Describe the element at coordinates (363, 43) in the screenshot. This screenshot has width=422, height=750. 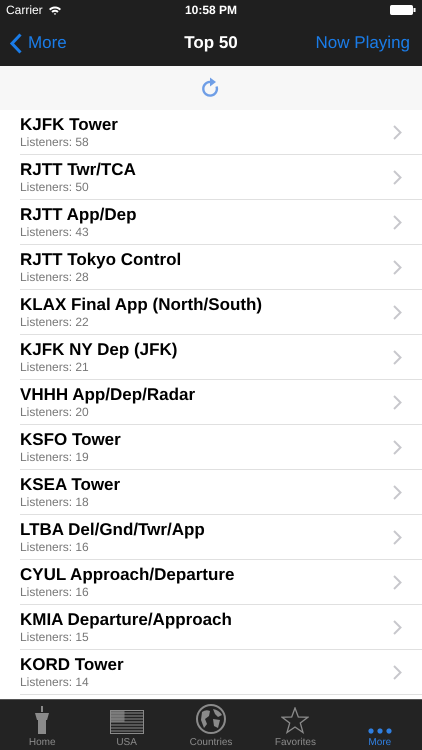
I see `now-playing-button: Now Playing` at that location.